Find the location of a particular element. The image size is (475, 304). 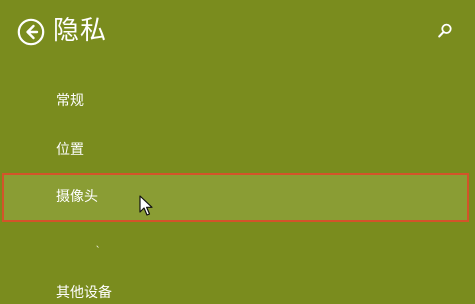

nav-item-label: 摄像头 is located at coordinates (77, 197).